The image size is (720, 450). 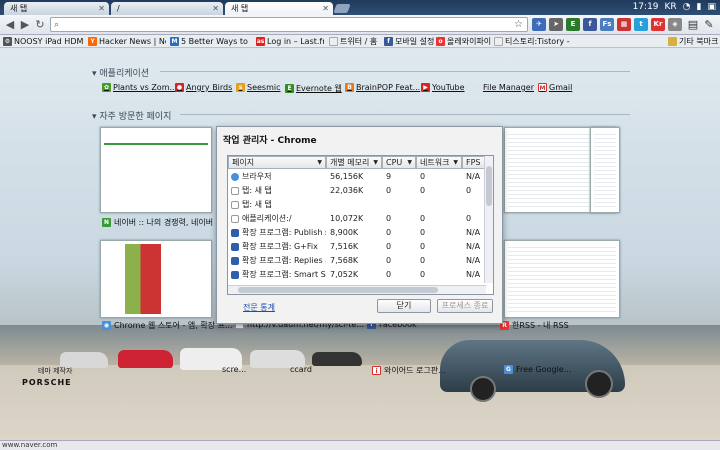 I want to click on bookmark-item: ⚙ NOOSY iPad HDMI, so click(x=43, y=41).